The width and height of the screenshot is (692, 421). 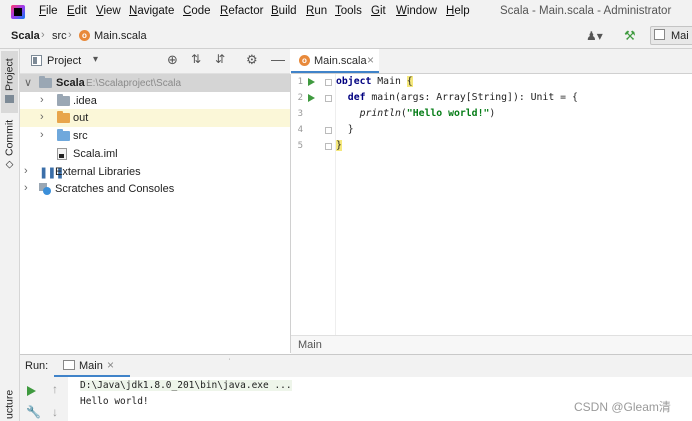 What do you see at coordinates (300, 130) in the screenshot?
I see `line-number: 4` at bounding box center [300, 130].